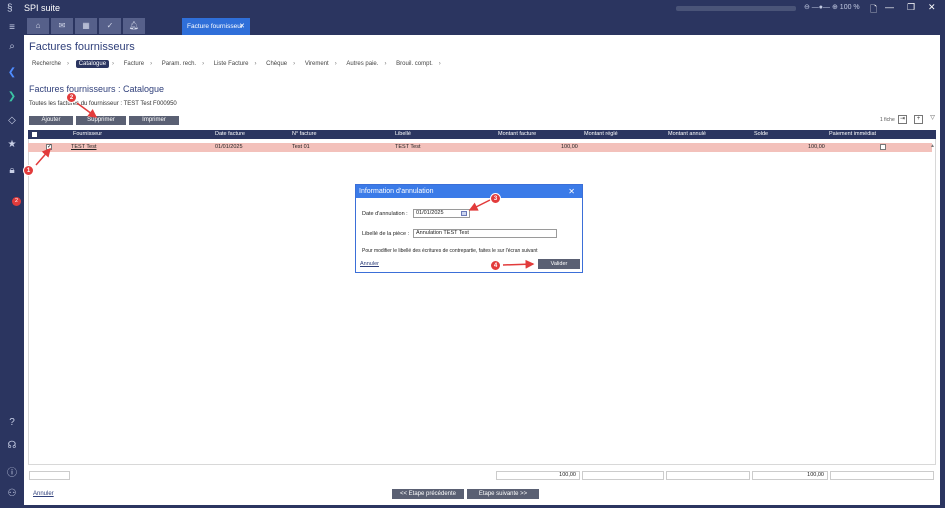 The image size is (945, 508). Describe the element at coordinates (883, 147) in the screenshot. I see `paiement-immediat-checkbox` at that location.